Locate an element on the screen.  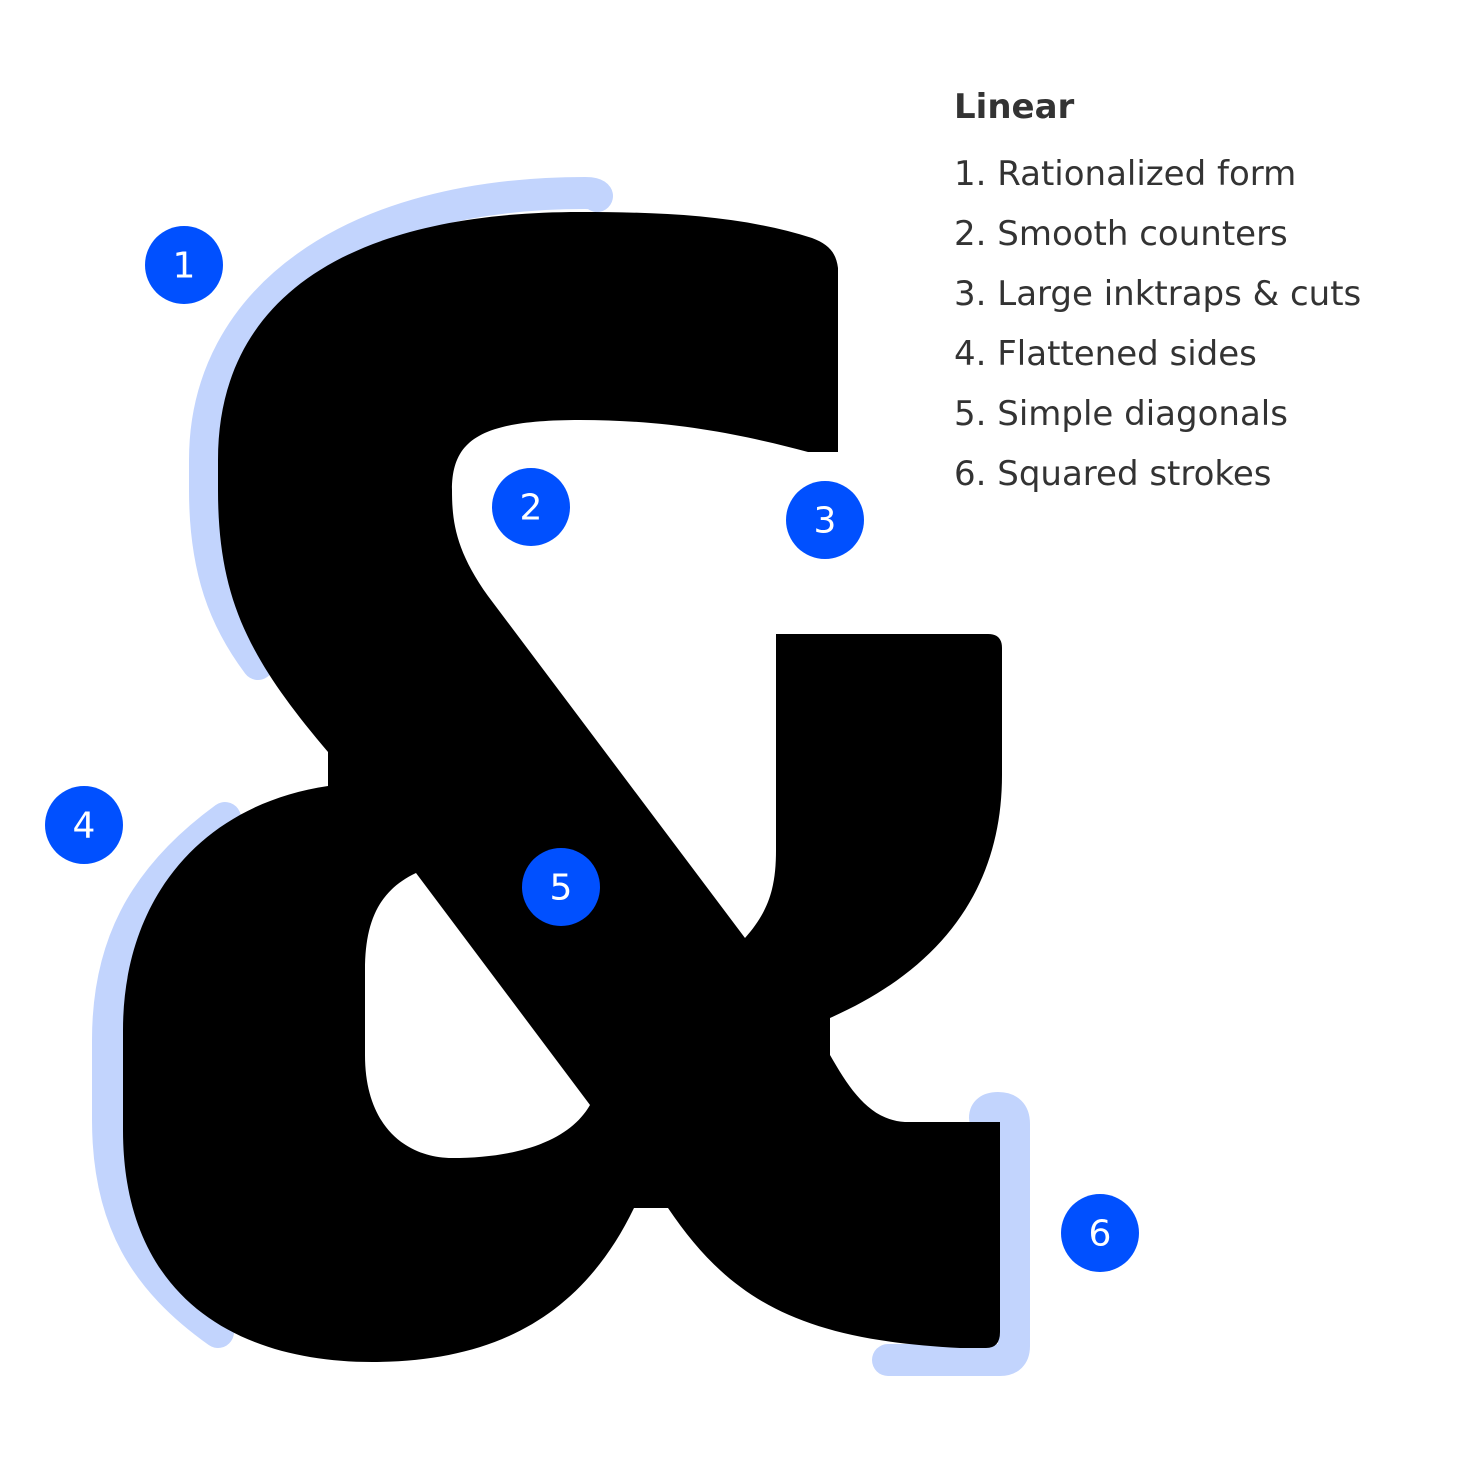
legend-item-flattened-sides: 4. Flattened sides is located at coordinates (1105, 354).